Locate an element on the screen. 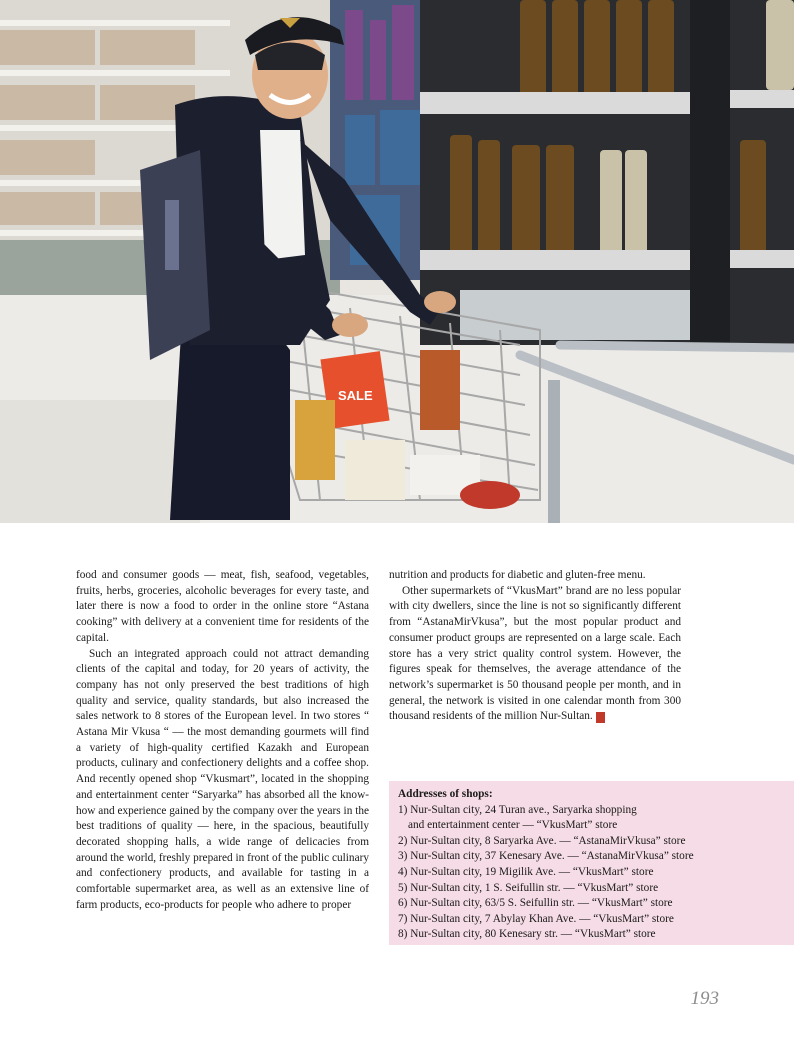 This screenshot has height=1058, width=794. page-number: 193 is located at coordinates (705, 998).